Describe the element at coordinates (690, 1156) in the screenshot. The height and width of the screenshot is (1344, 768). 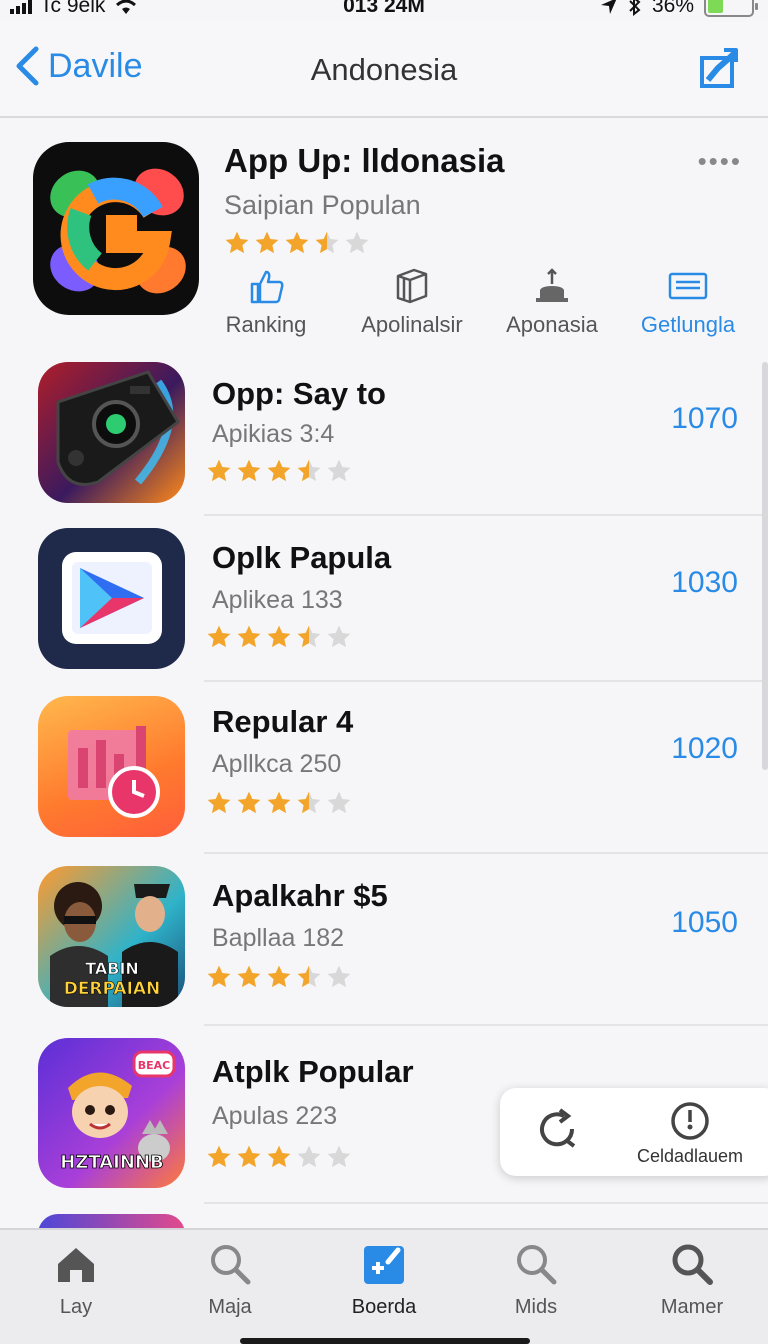
I see `timer-label: Celdadlauem` at that location.